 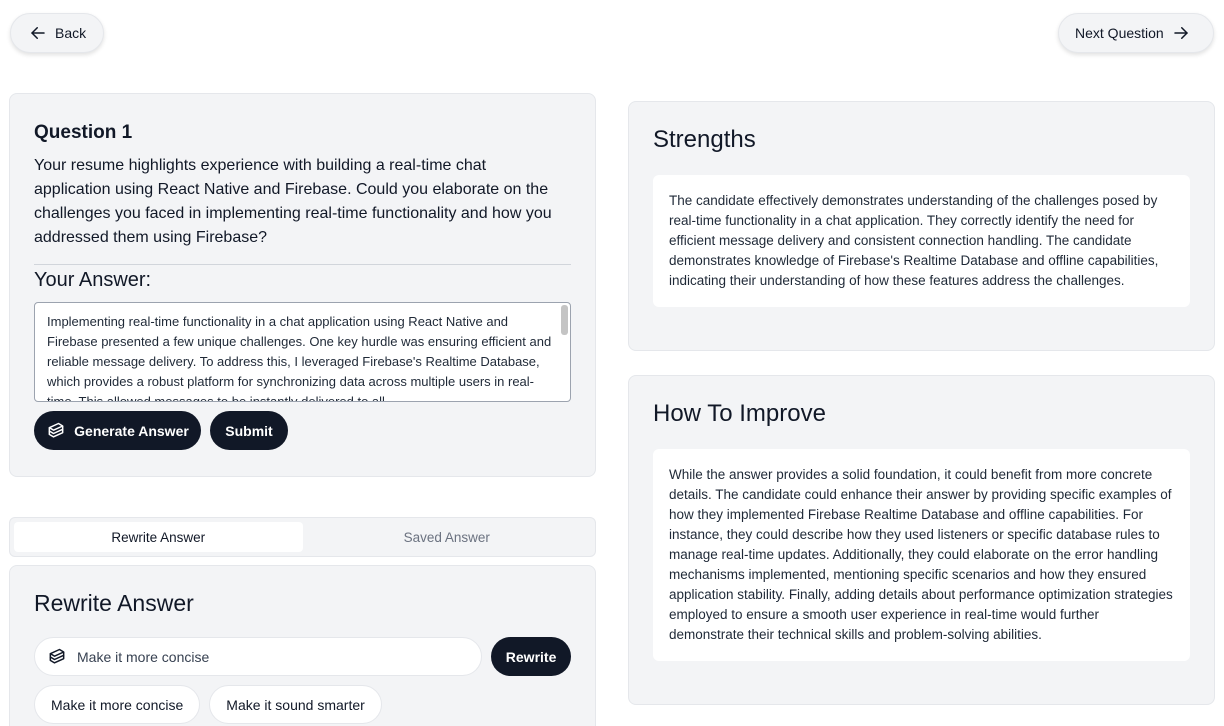 I want to click on generate-answer-button: Generate Answer, so click(x=117, y=430).